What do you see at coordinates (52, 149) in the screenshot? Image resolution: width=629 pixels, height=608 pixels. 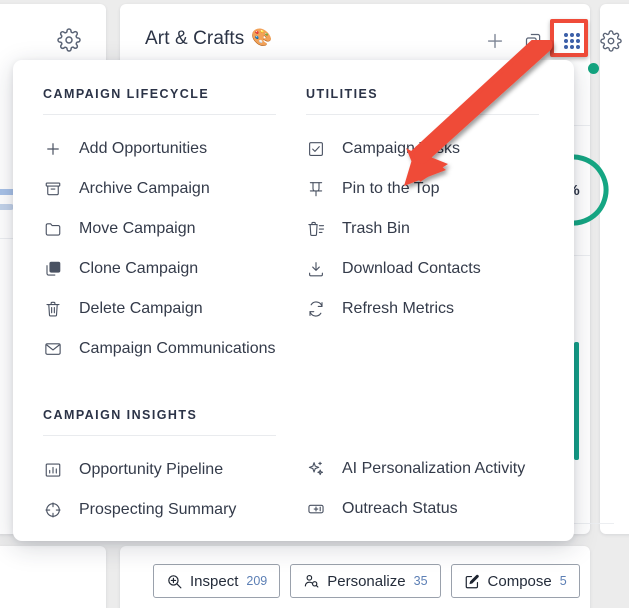 I see `plus-icon` at bounding box center [52, 149].